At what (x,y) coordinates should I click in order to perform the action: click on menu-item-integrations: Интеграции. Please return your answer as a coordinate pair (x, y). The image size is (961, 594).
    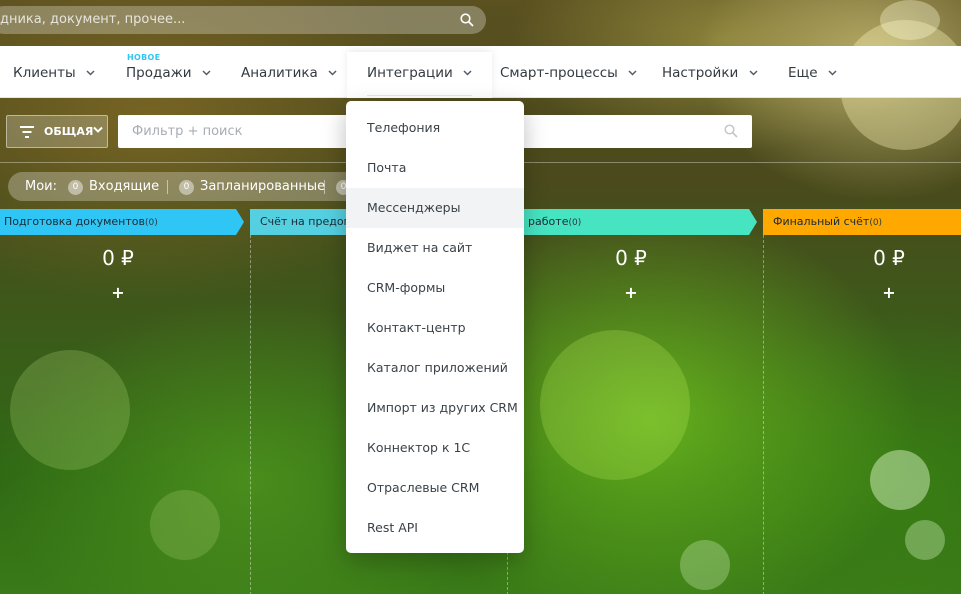
    Looking at the image, I should click on (420, 75).